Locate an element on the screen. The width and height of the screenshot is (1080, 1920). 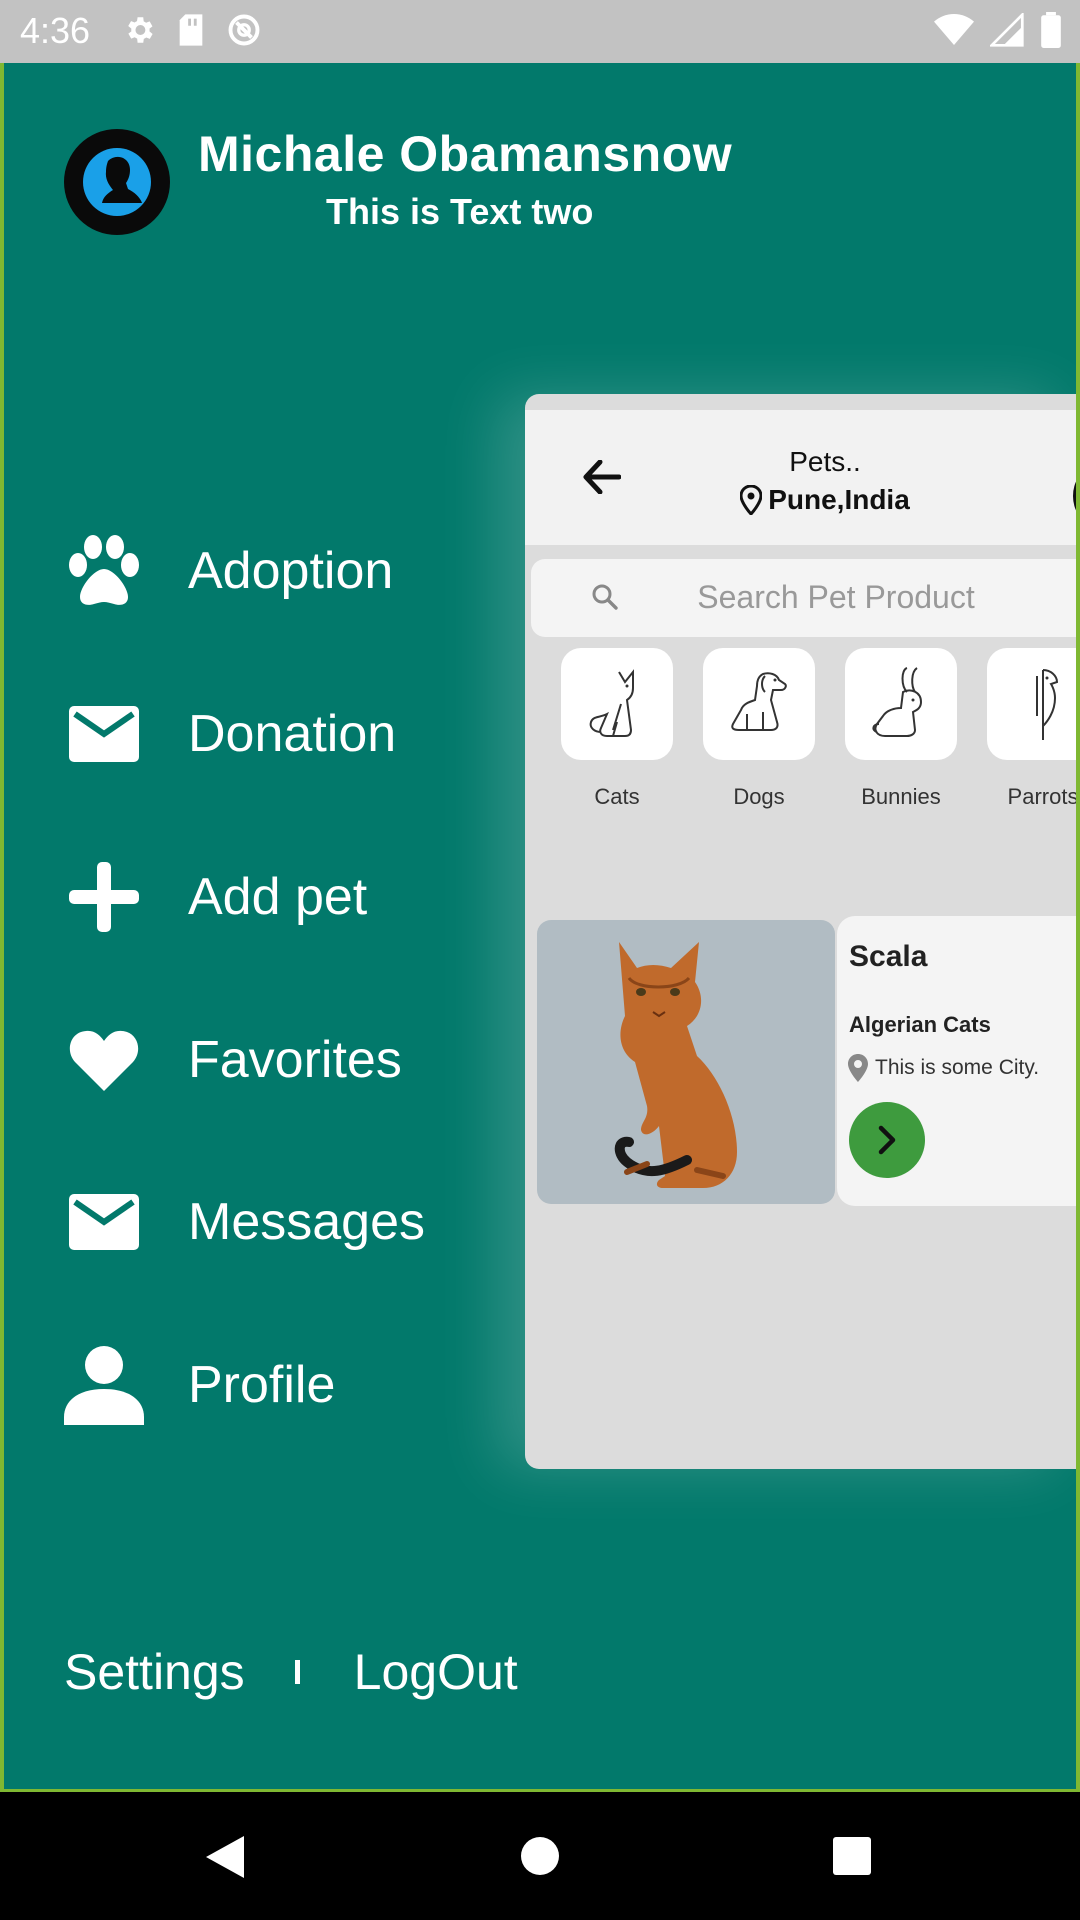
cat-photo is located at coordinates (675, 1065).